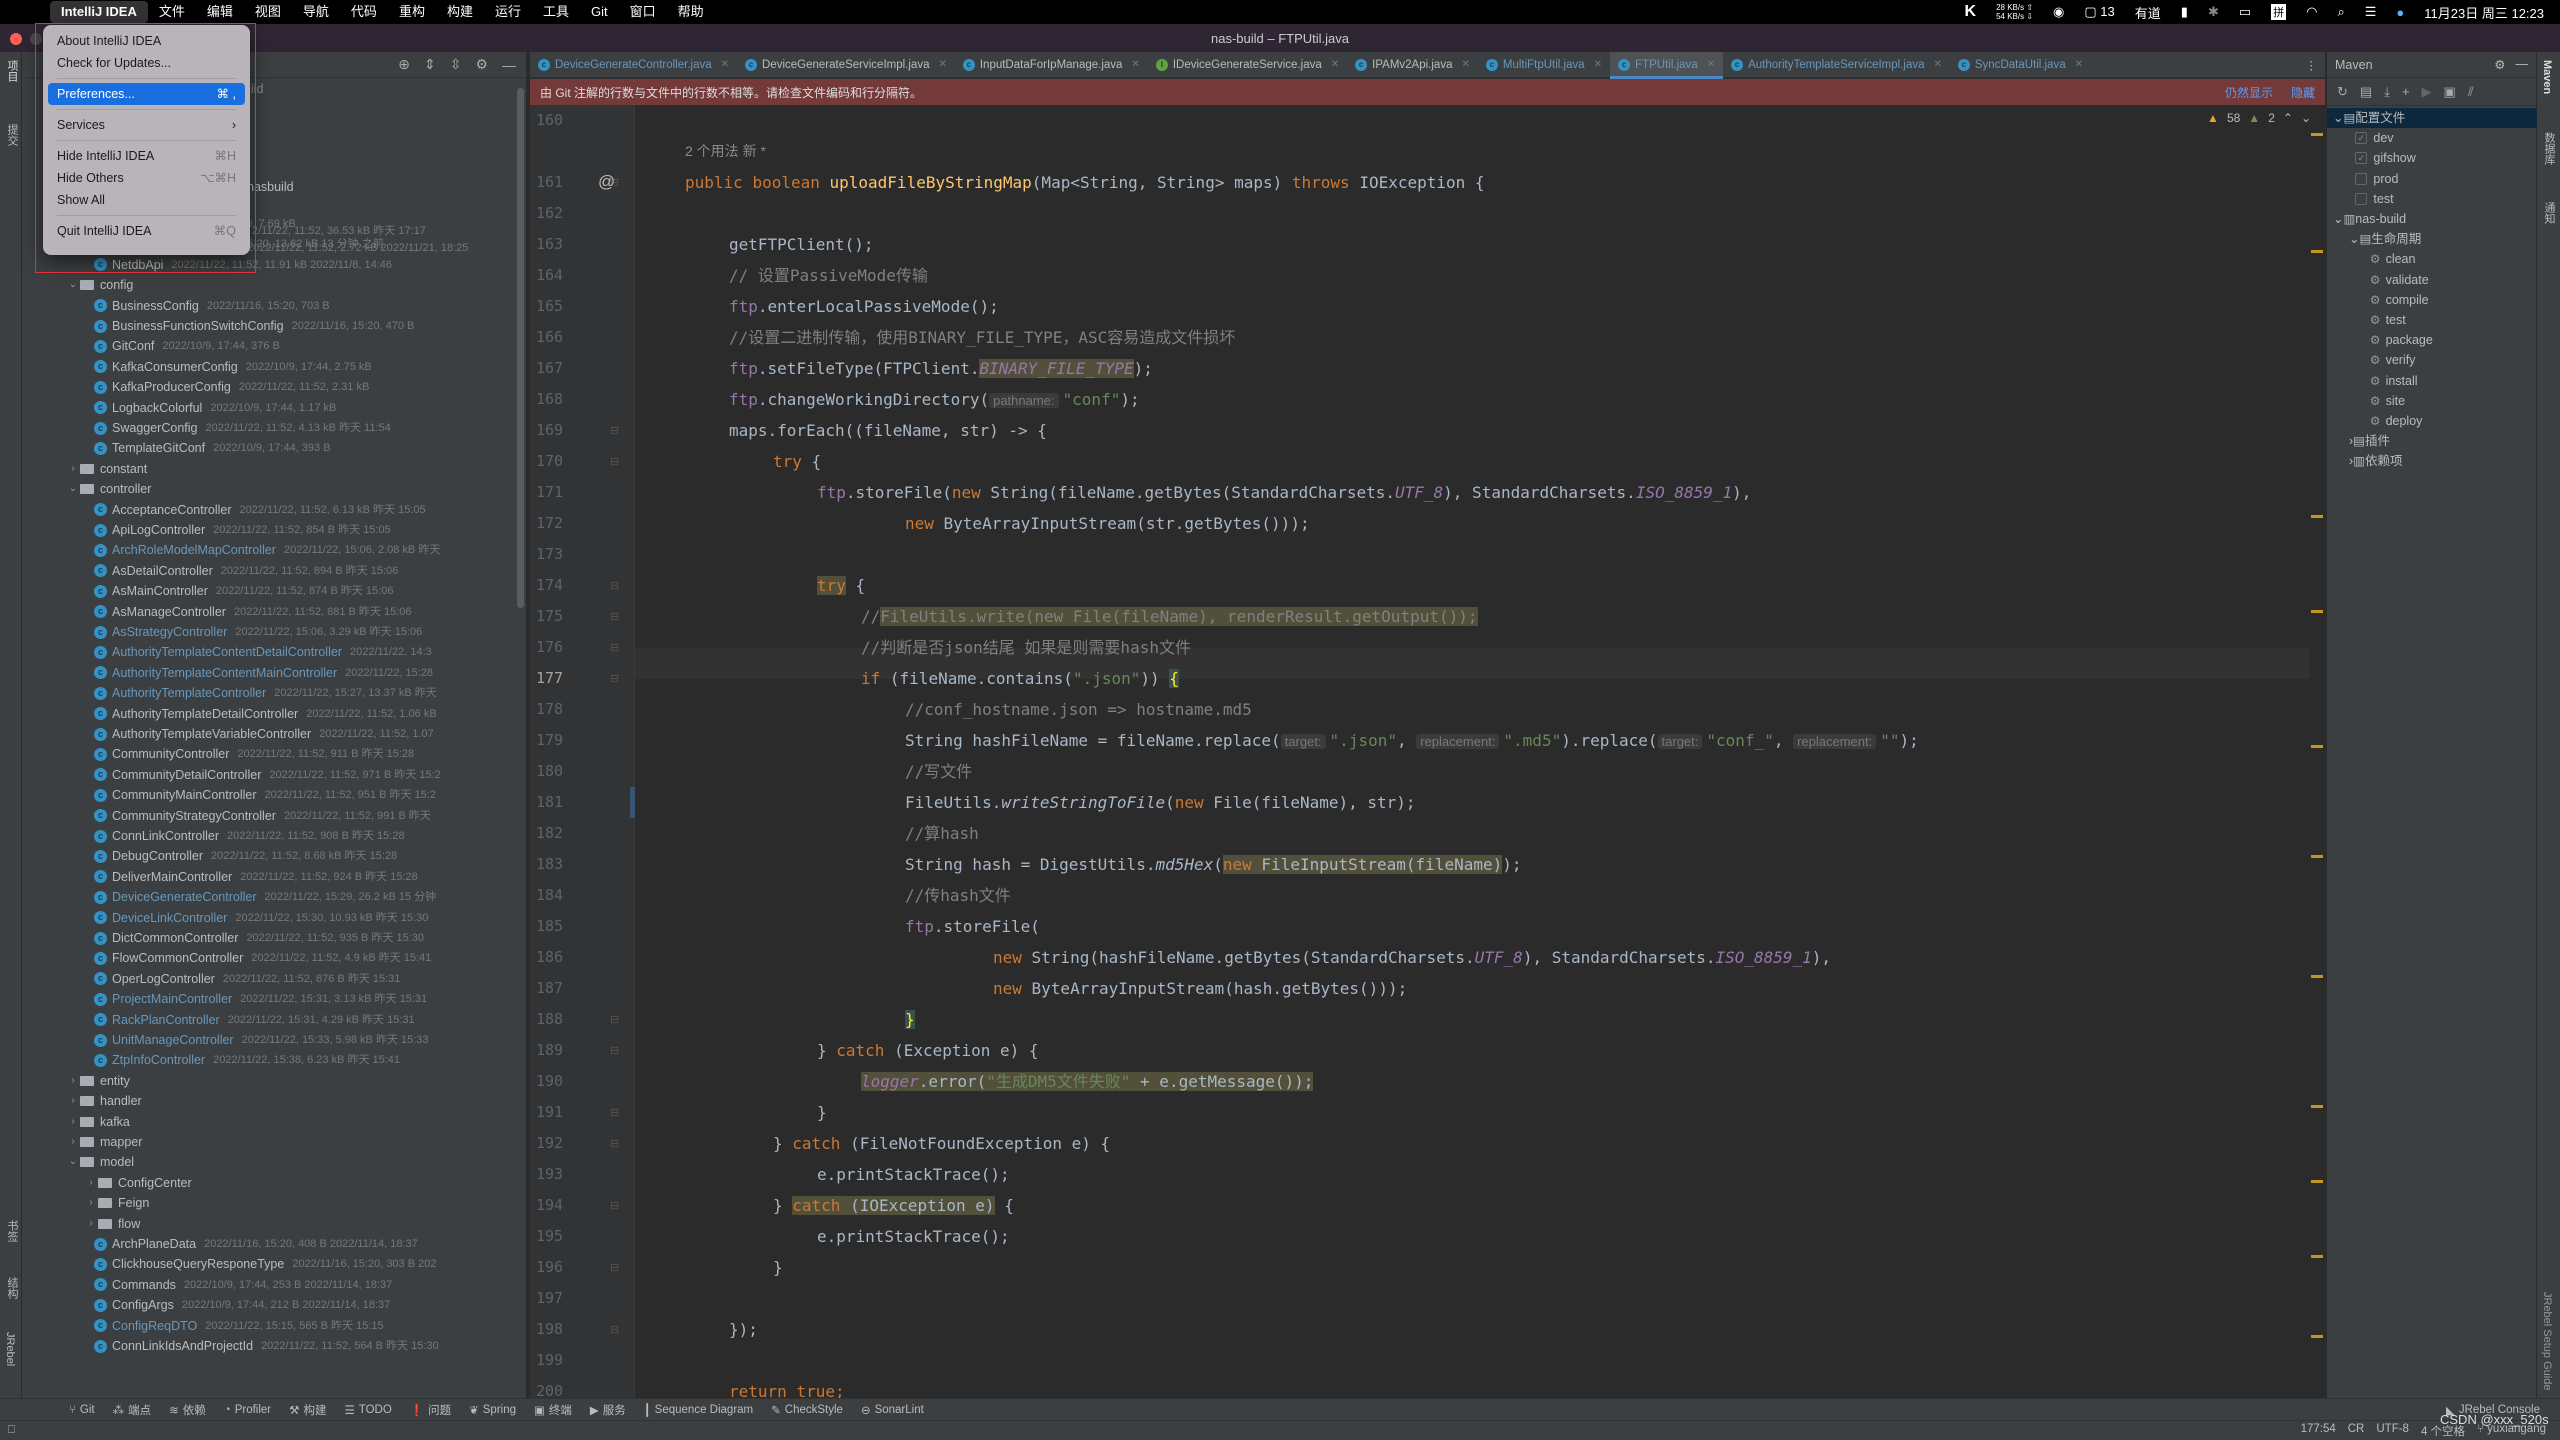  I want to click on editor-tab: c IPAMv2Api.java ✕, so click(1412, 65).